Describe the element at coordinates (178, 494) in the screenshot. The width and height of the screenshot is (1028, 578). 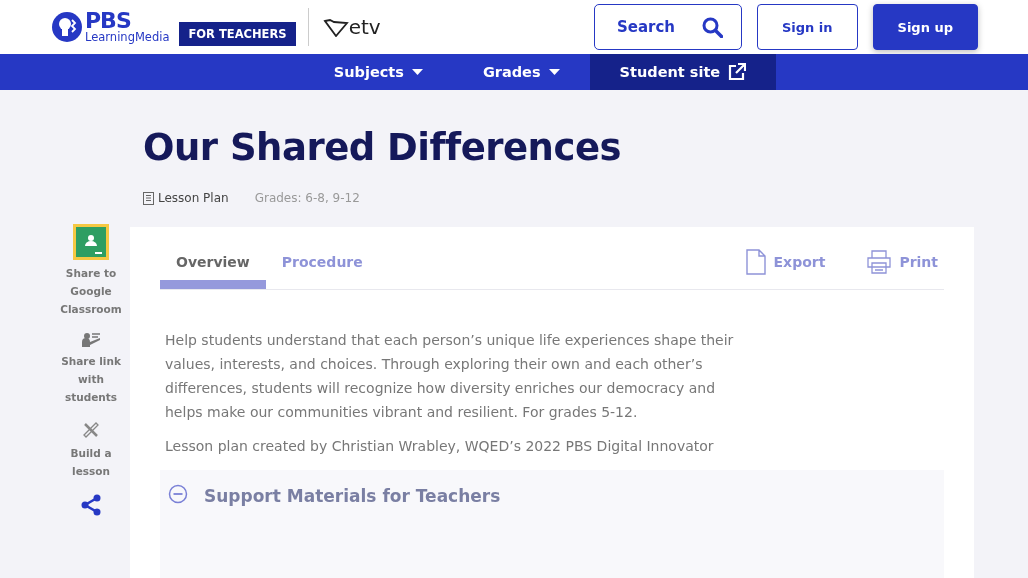
I see `collapse-toggle` at that location.